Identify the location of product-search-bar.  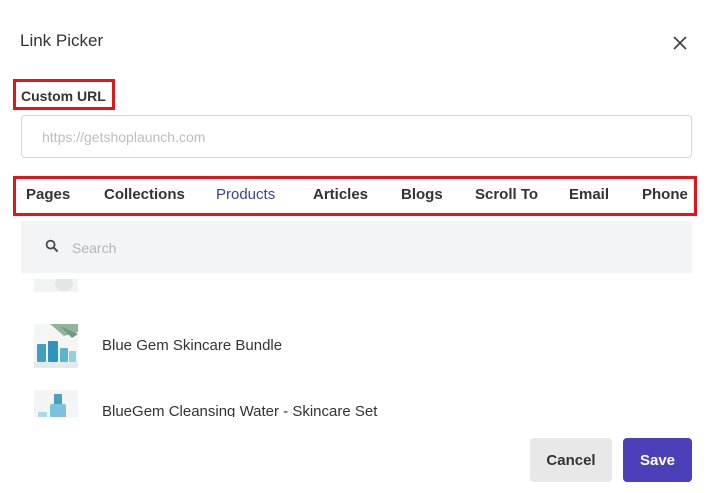
(356, 247).